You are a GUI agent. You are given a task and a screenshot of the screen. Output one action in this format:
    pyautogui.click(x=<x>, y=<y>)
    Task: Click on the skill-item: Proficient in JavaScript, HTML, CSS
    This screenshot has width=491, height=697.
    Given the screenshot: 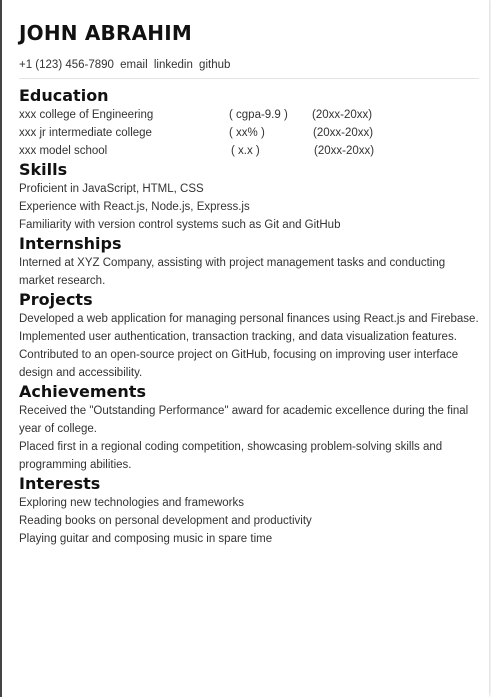 What is the action you would take?
    pyautogui.click(x=111, y=189)
    